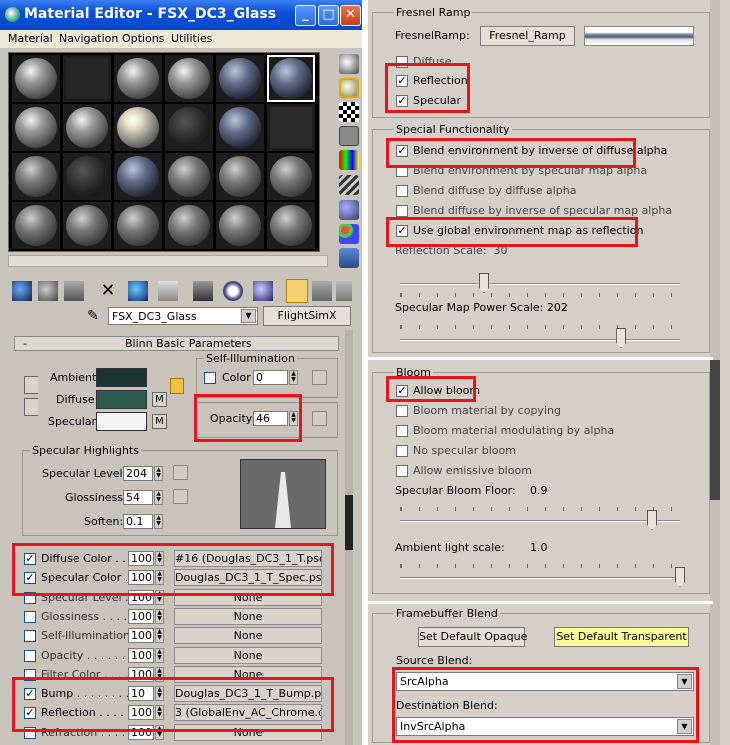  I want to click on diffuse-color-swatch, so click(121, 399).